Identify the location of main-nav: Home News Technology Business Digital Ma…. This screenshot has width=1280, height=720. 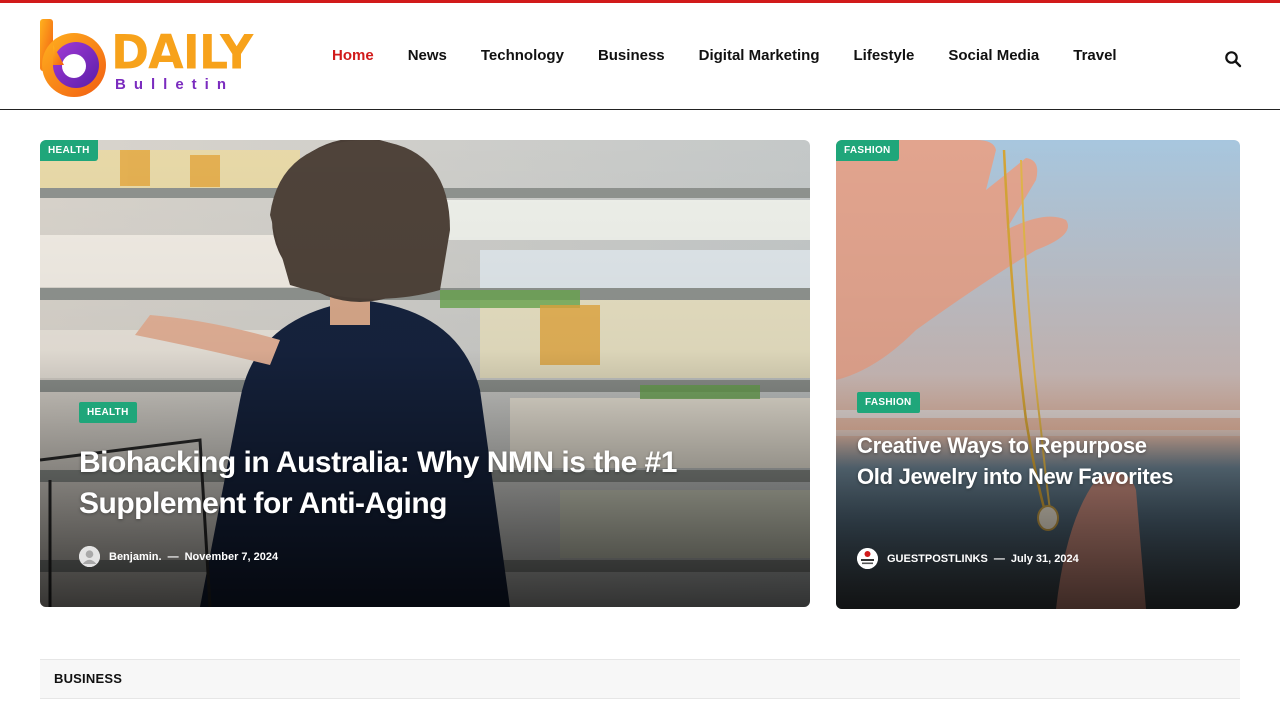
(741, 56).